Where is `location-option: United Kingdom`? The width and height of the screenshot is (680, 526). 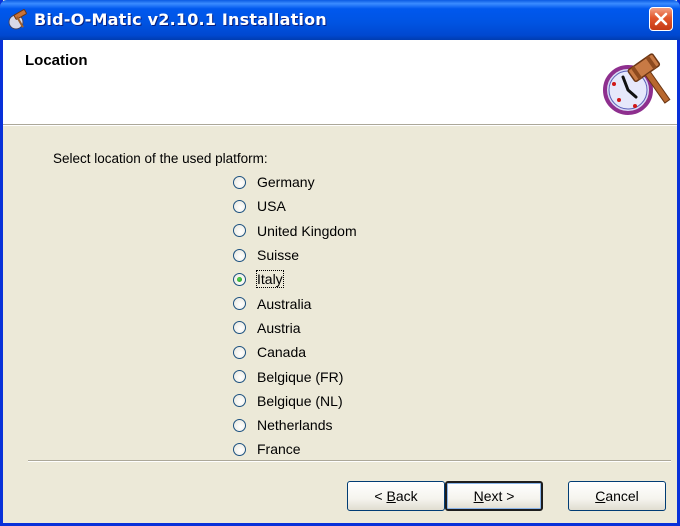 location-option: United Kingdom is located at coordinates (295, 231).